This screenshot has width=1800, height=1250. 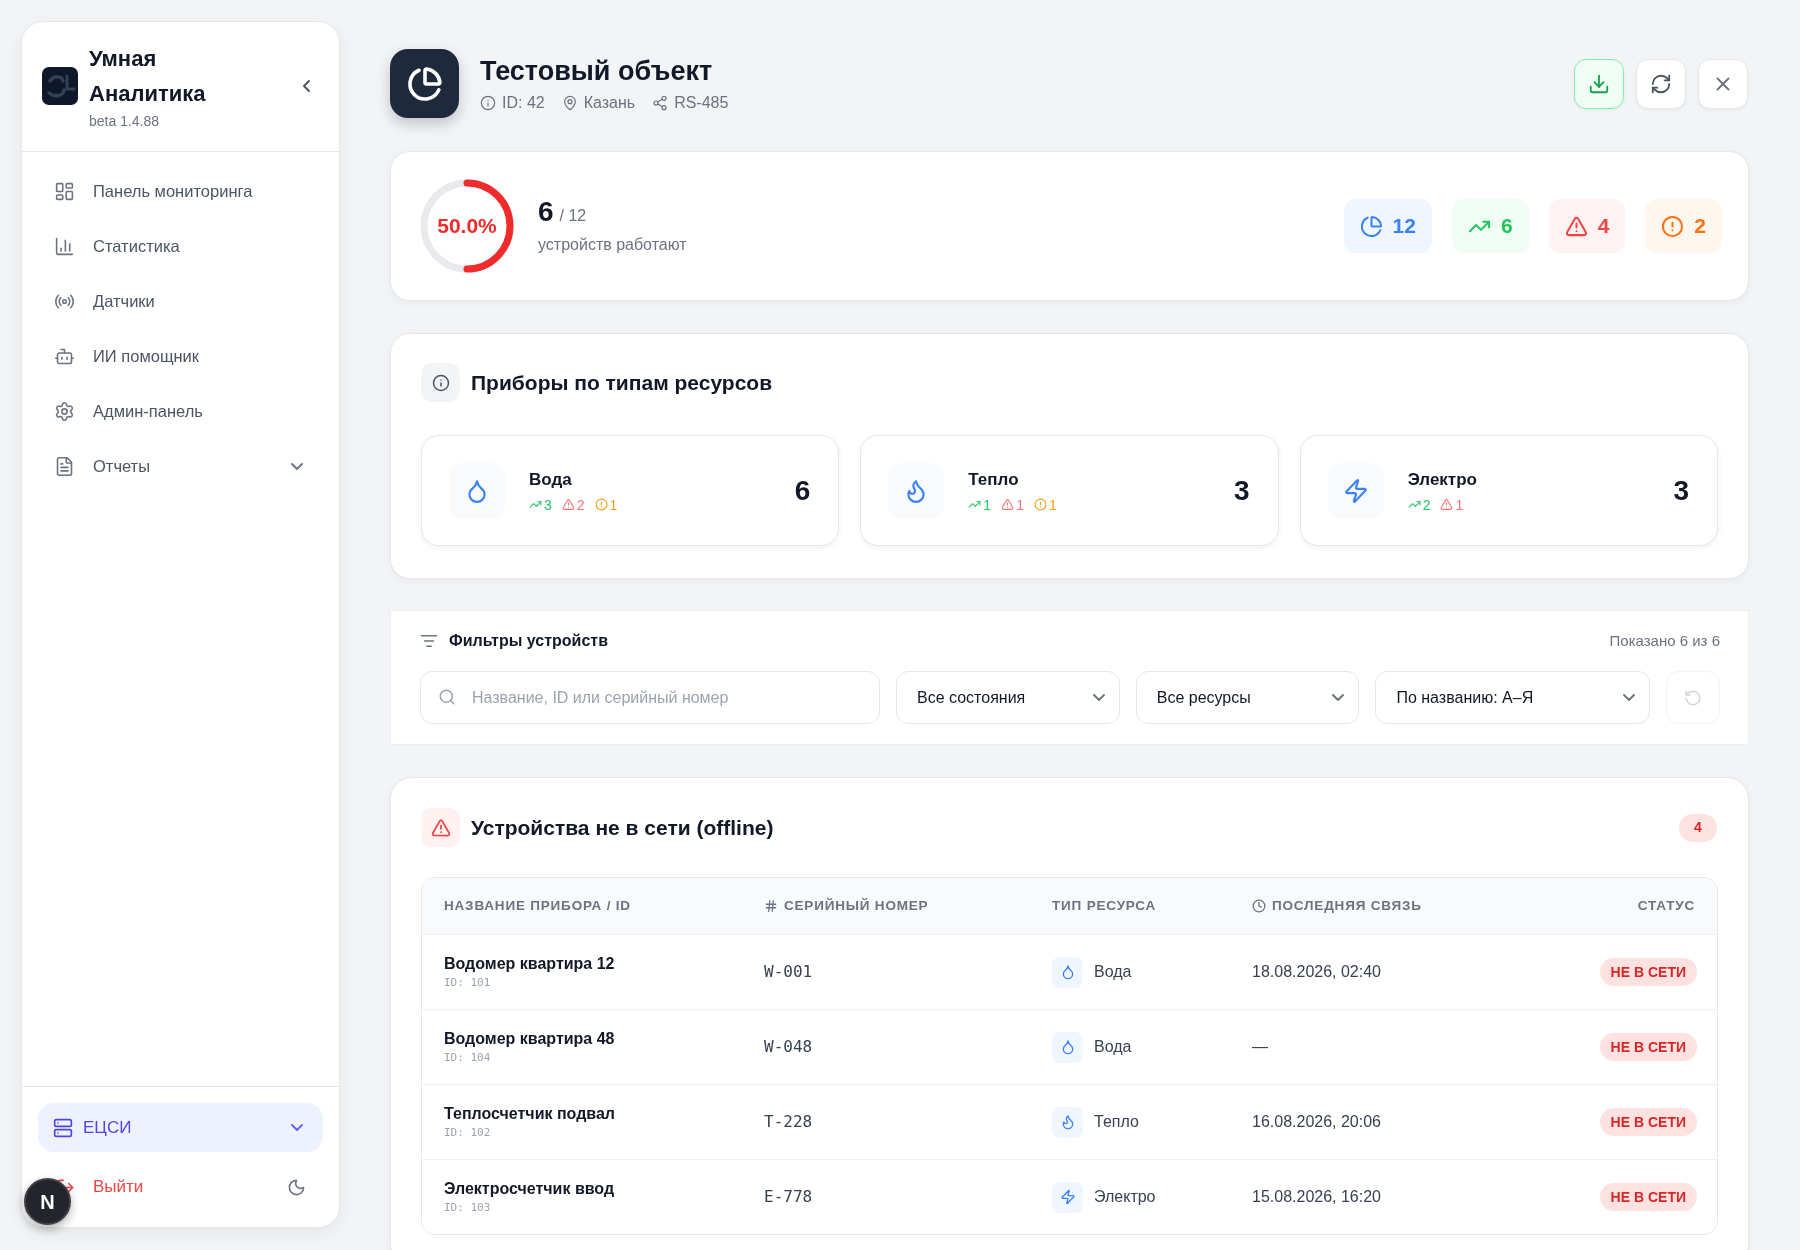 What do you see at coordinates (467, 226) in the screenshot?
I see `gauge-percent: 50.0%` at bounding box center [467, 226].